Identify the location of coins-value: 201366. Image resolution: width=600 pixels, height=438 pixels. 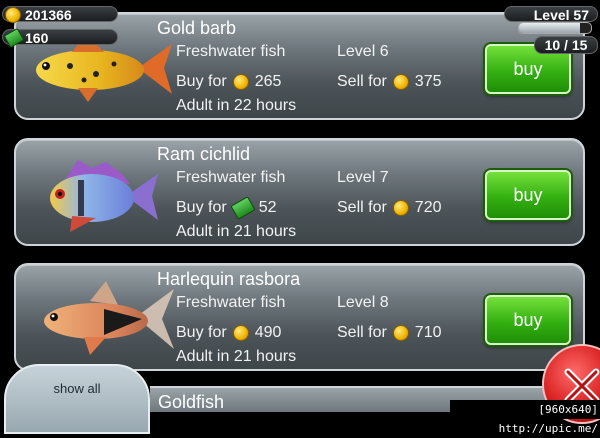
(48, 15).